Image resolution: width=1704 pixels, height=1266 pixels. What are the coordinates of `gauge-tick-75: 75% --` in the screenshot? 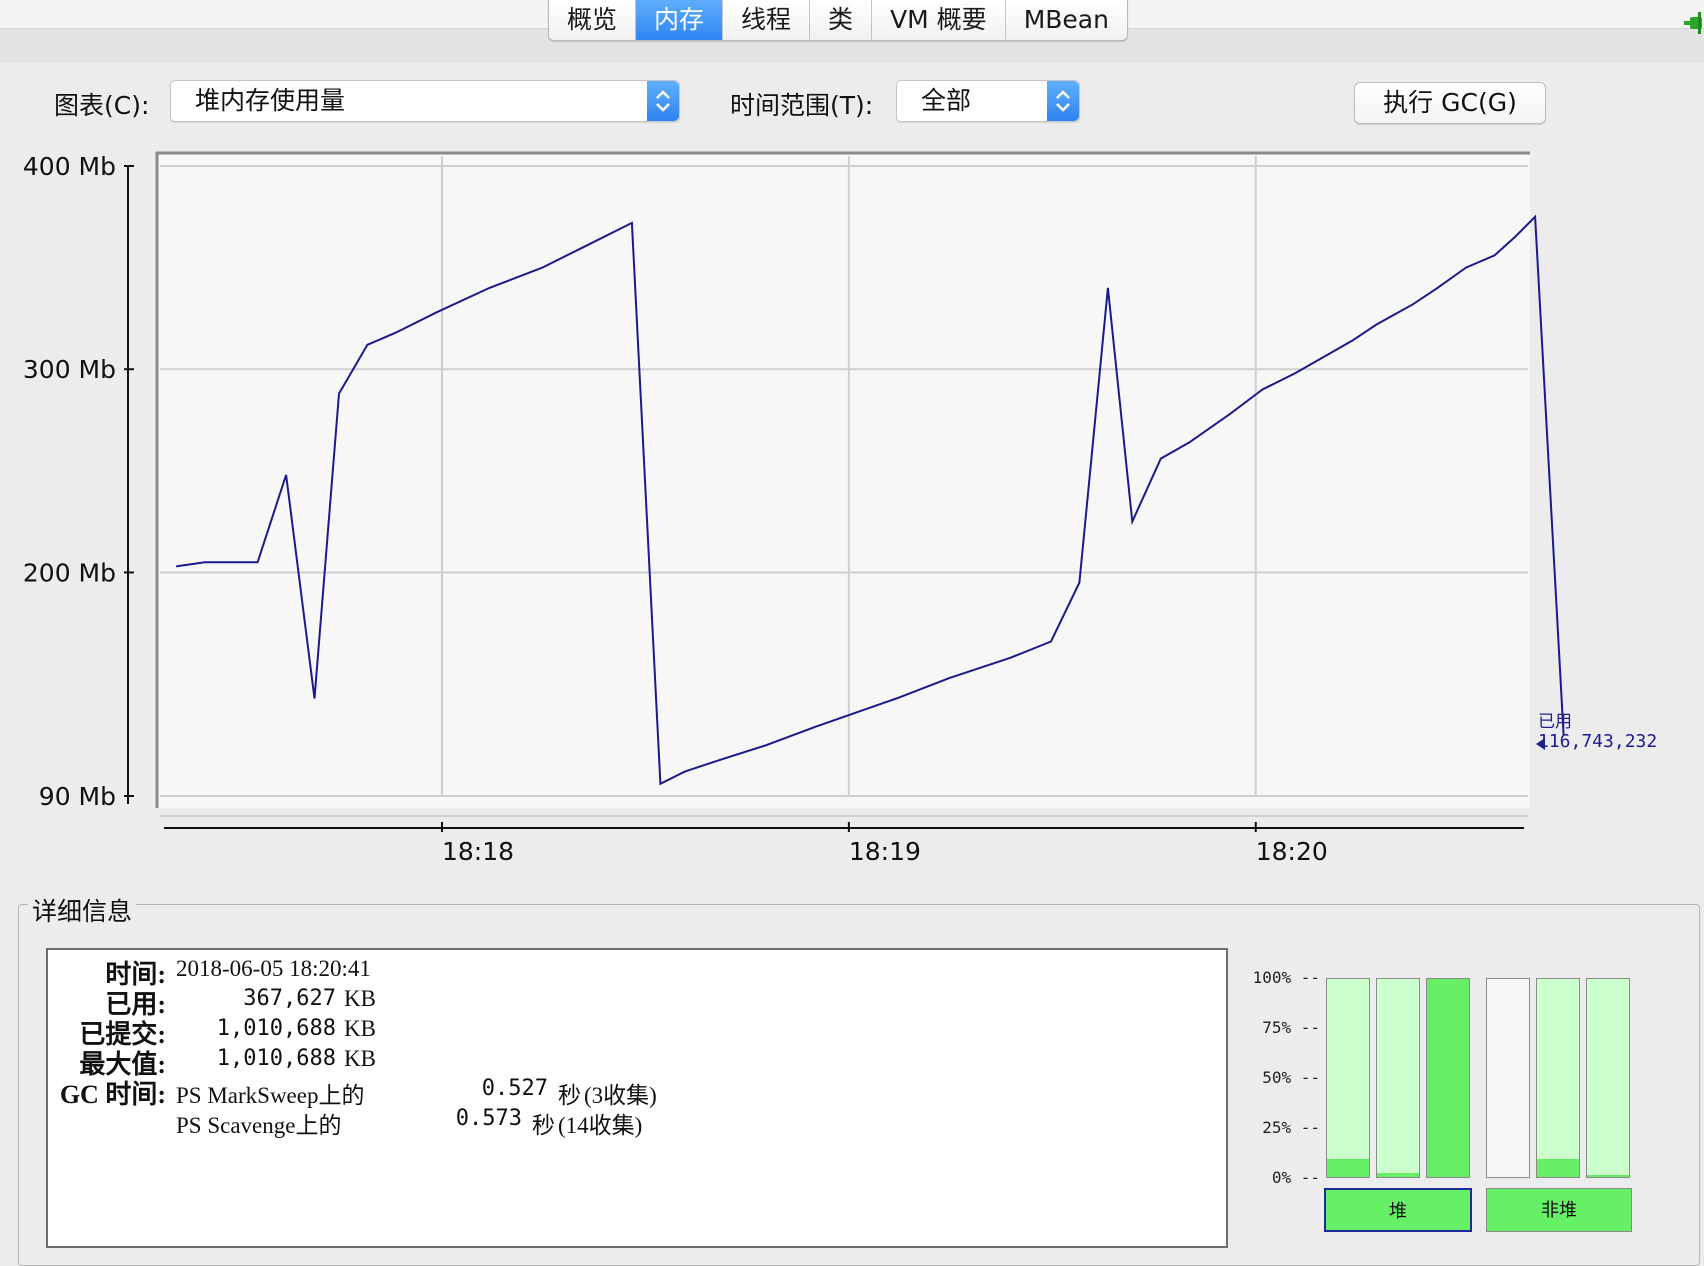 It's located at (1291, 1027).